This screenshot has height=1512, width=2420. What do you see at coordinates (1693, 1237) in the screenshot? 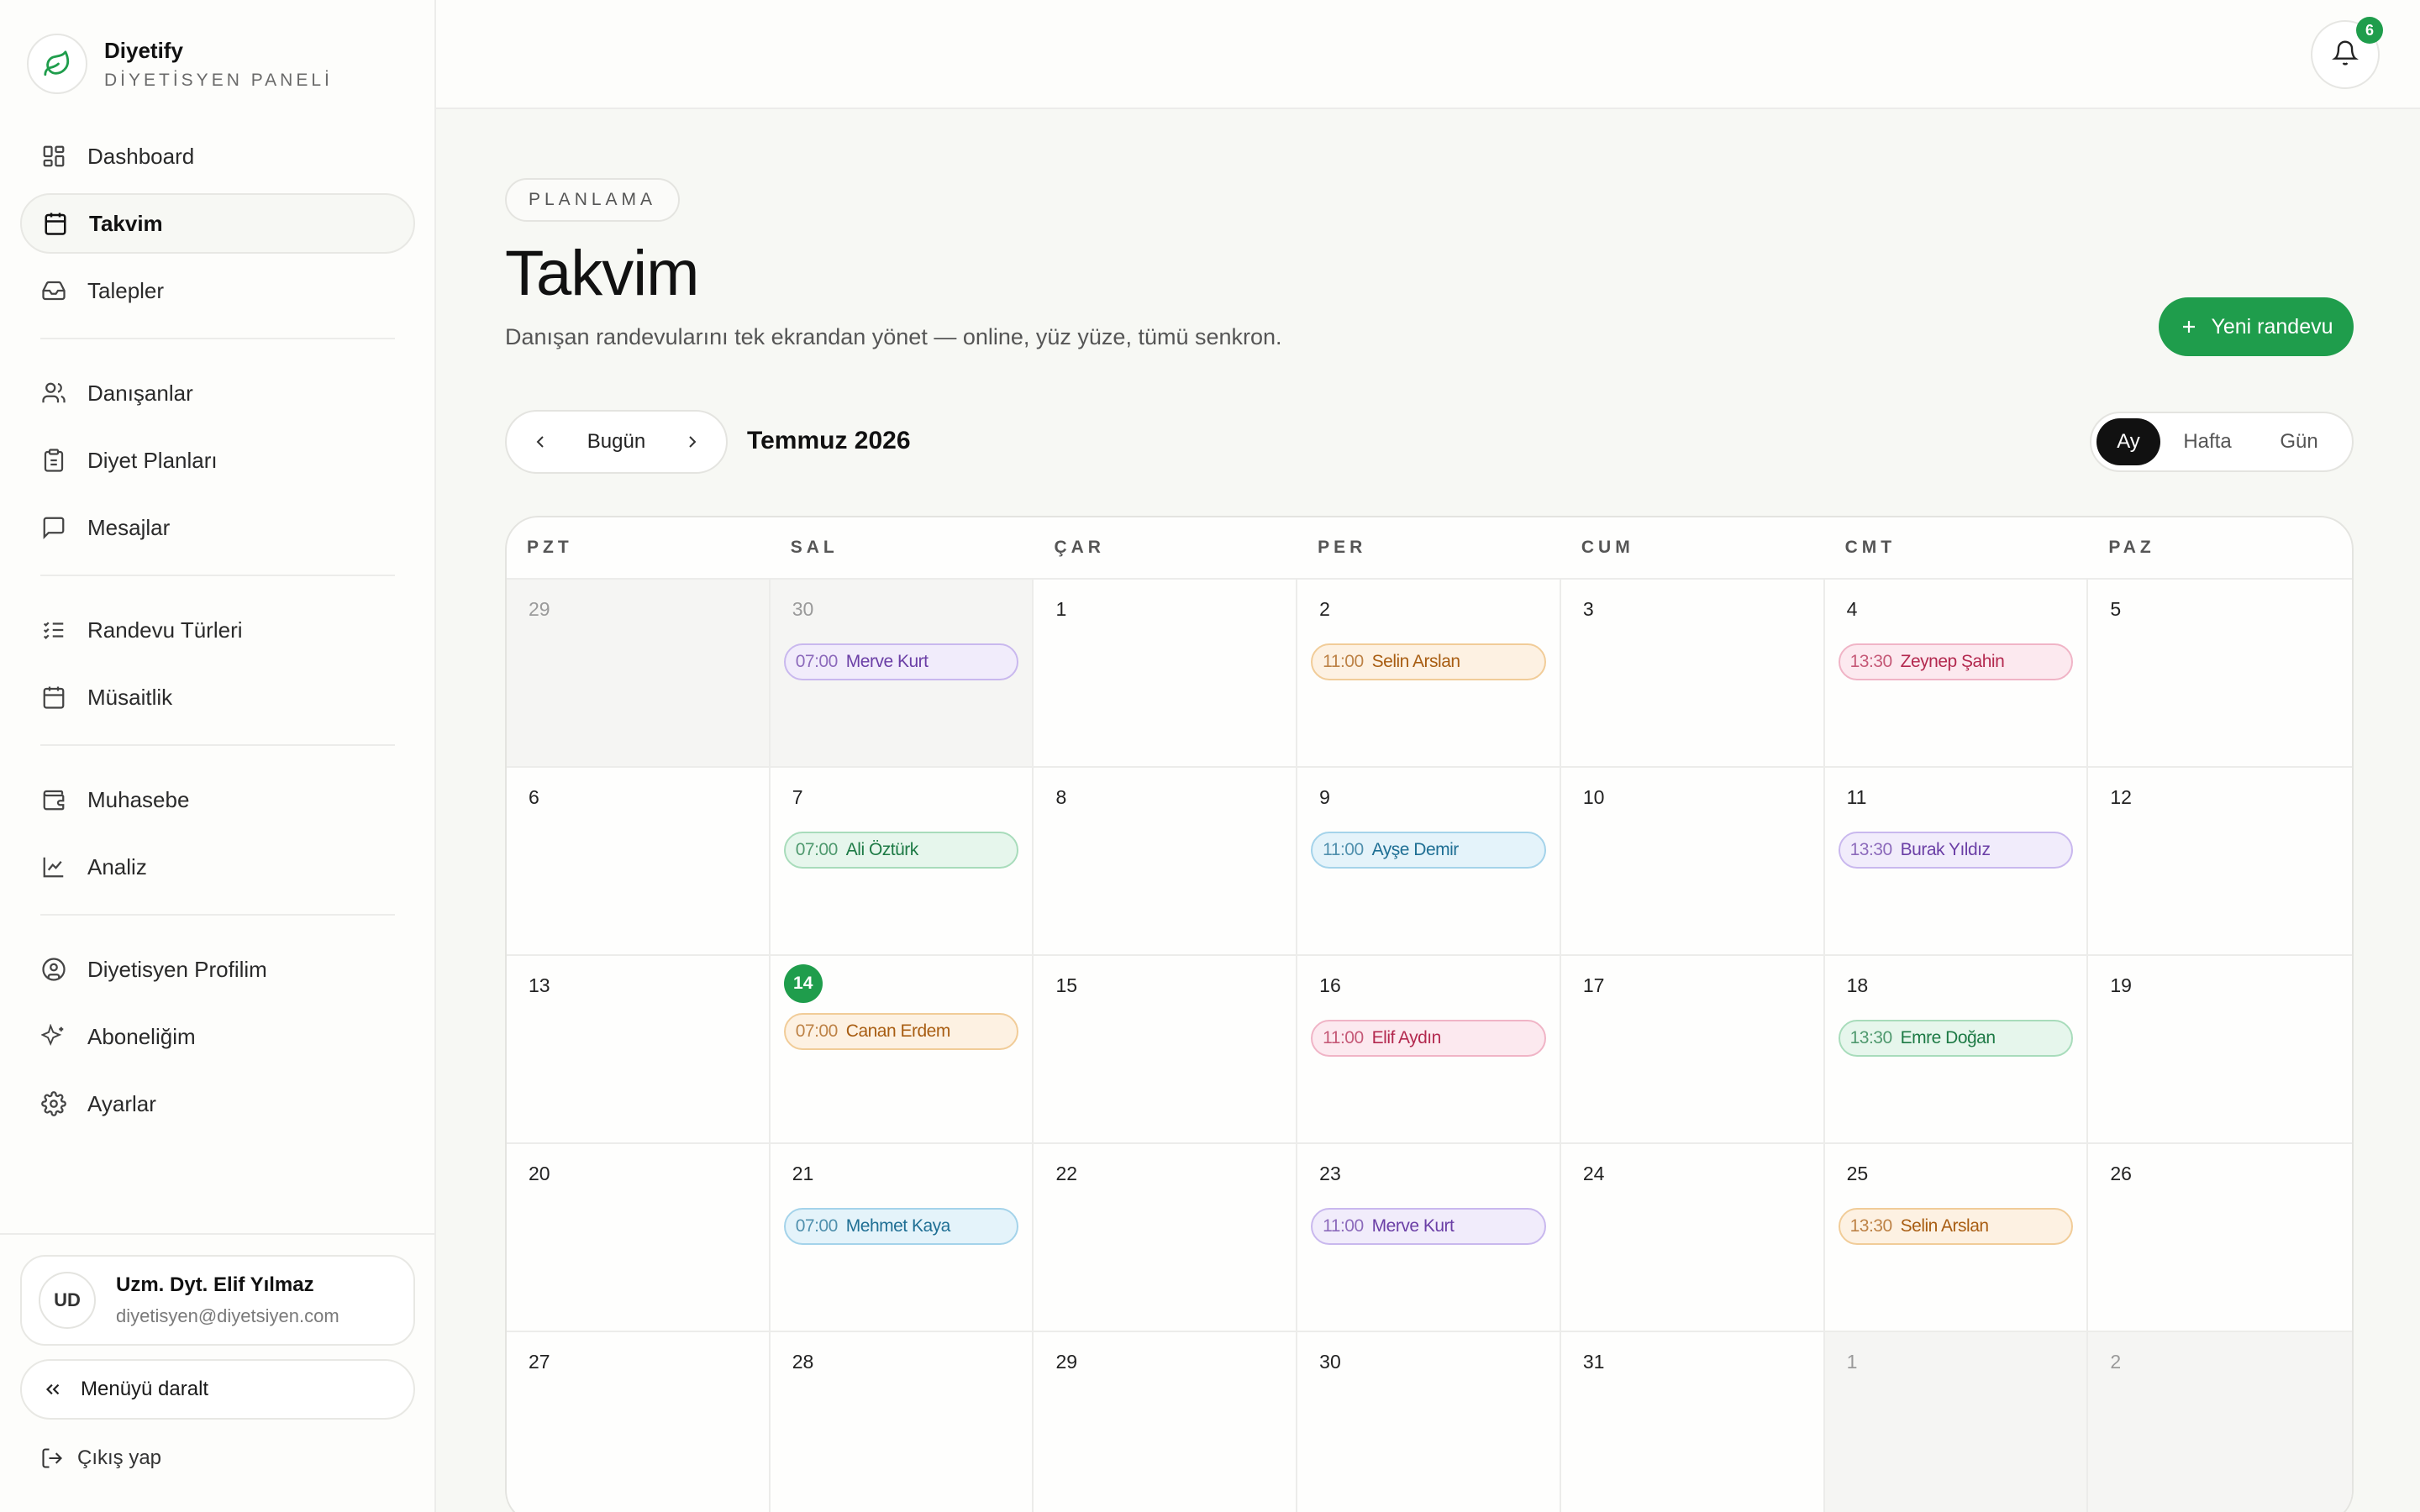
I see `calendar-day-cell: 24` at bounding box center [1693, 1237].